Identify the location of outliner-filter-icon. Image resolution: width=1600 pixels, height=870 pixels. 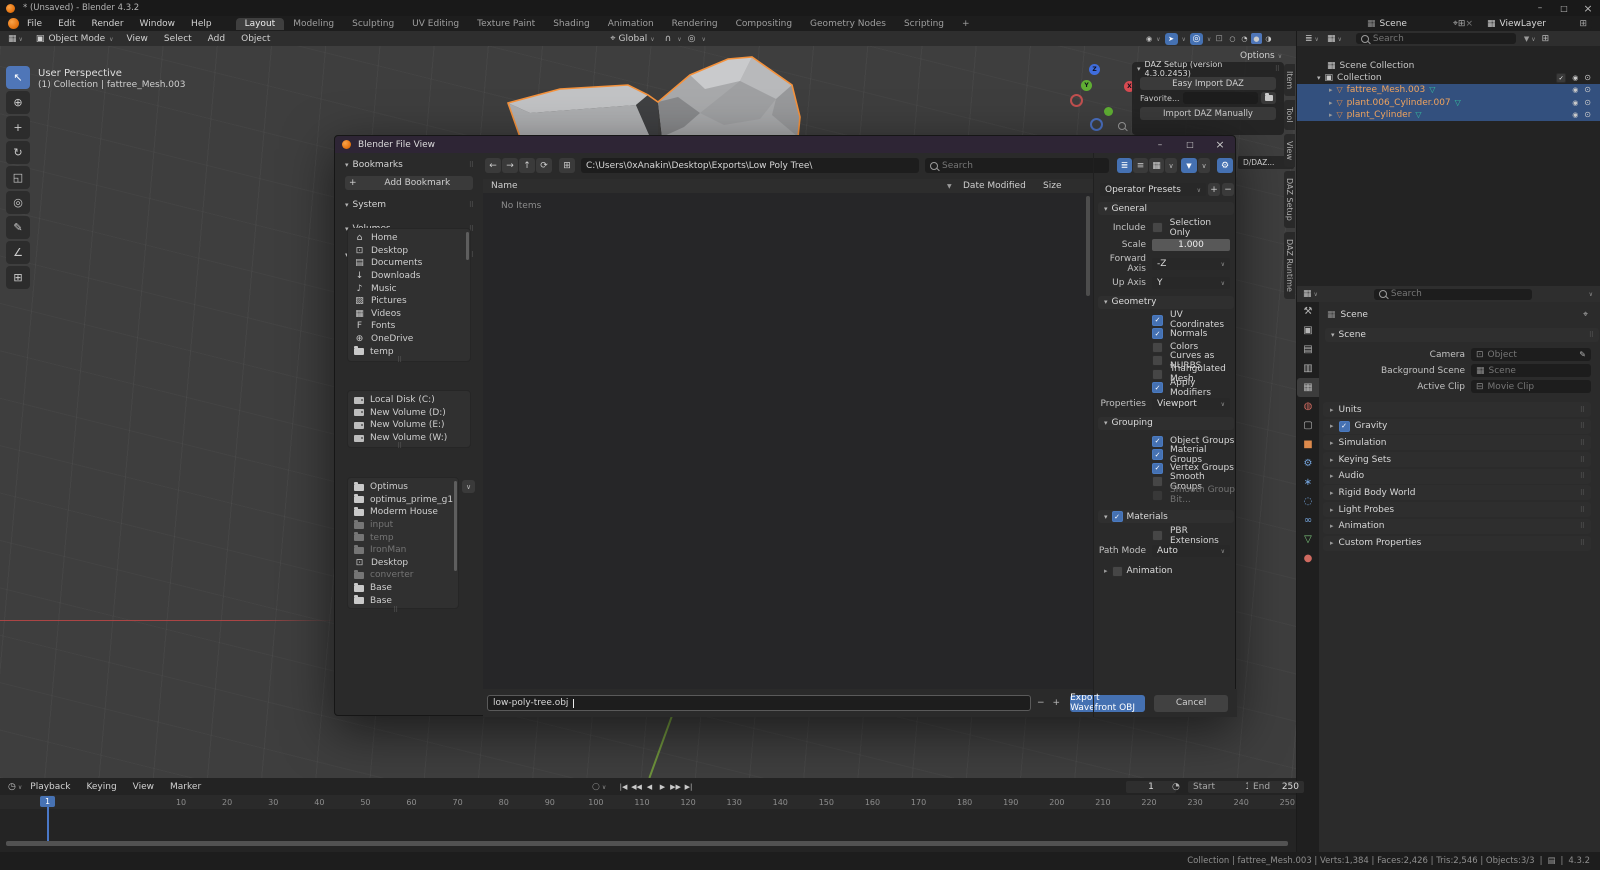
(1334, 39).